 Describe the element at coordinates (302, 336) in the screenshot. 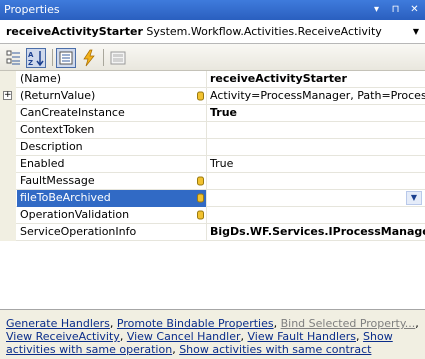

I see `view-fault-handlers-link: View Fault Handlers` at that location.